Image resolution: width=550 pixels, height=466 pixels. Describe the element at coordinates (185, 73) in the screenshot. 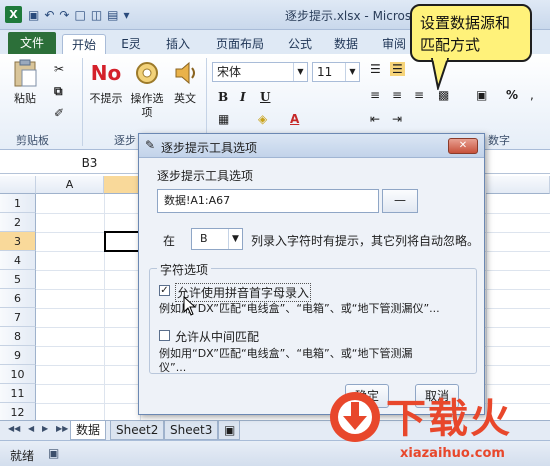

I see `speaker-icon` at that location.